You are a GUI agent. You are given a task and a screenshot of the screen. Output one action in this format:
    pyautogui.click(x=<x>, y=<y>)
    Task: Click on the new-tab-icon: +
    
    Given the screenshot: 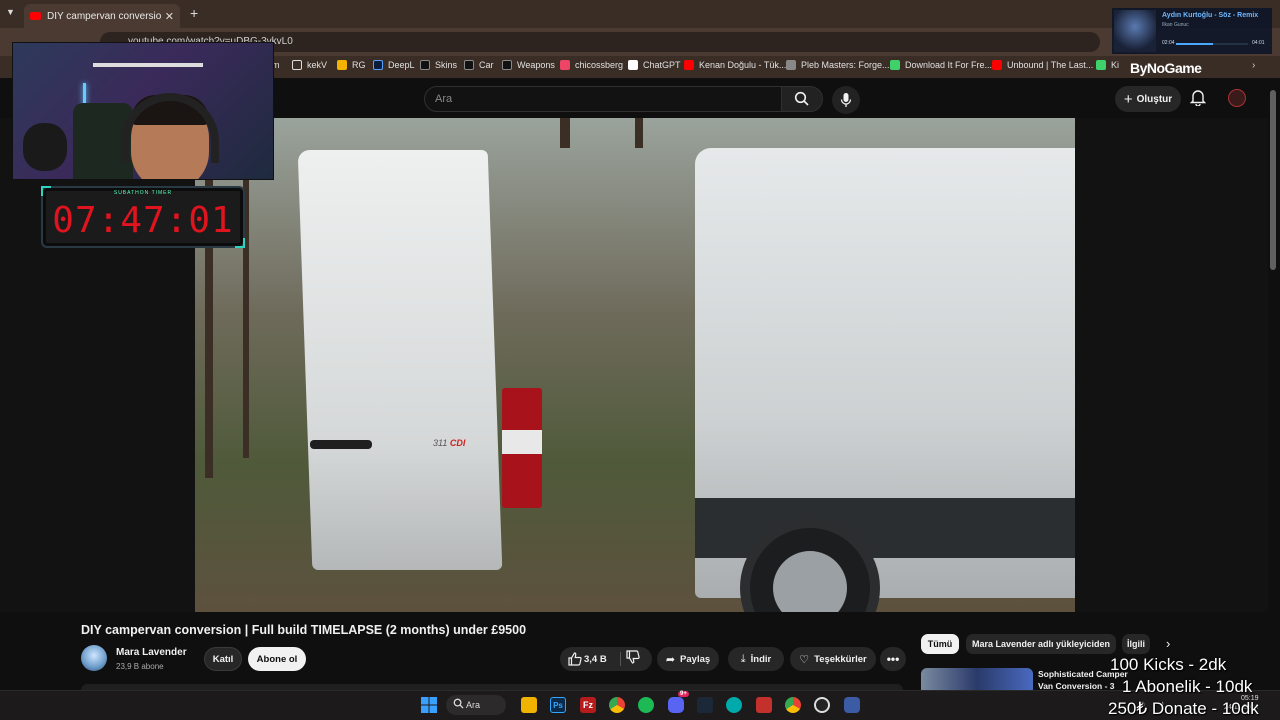 What is the action you would take?
    pyautogui.click(x=194, y=13)
    